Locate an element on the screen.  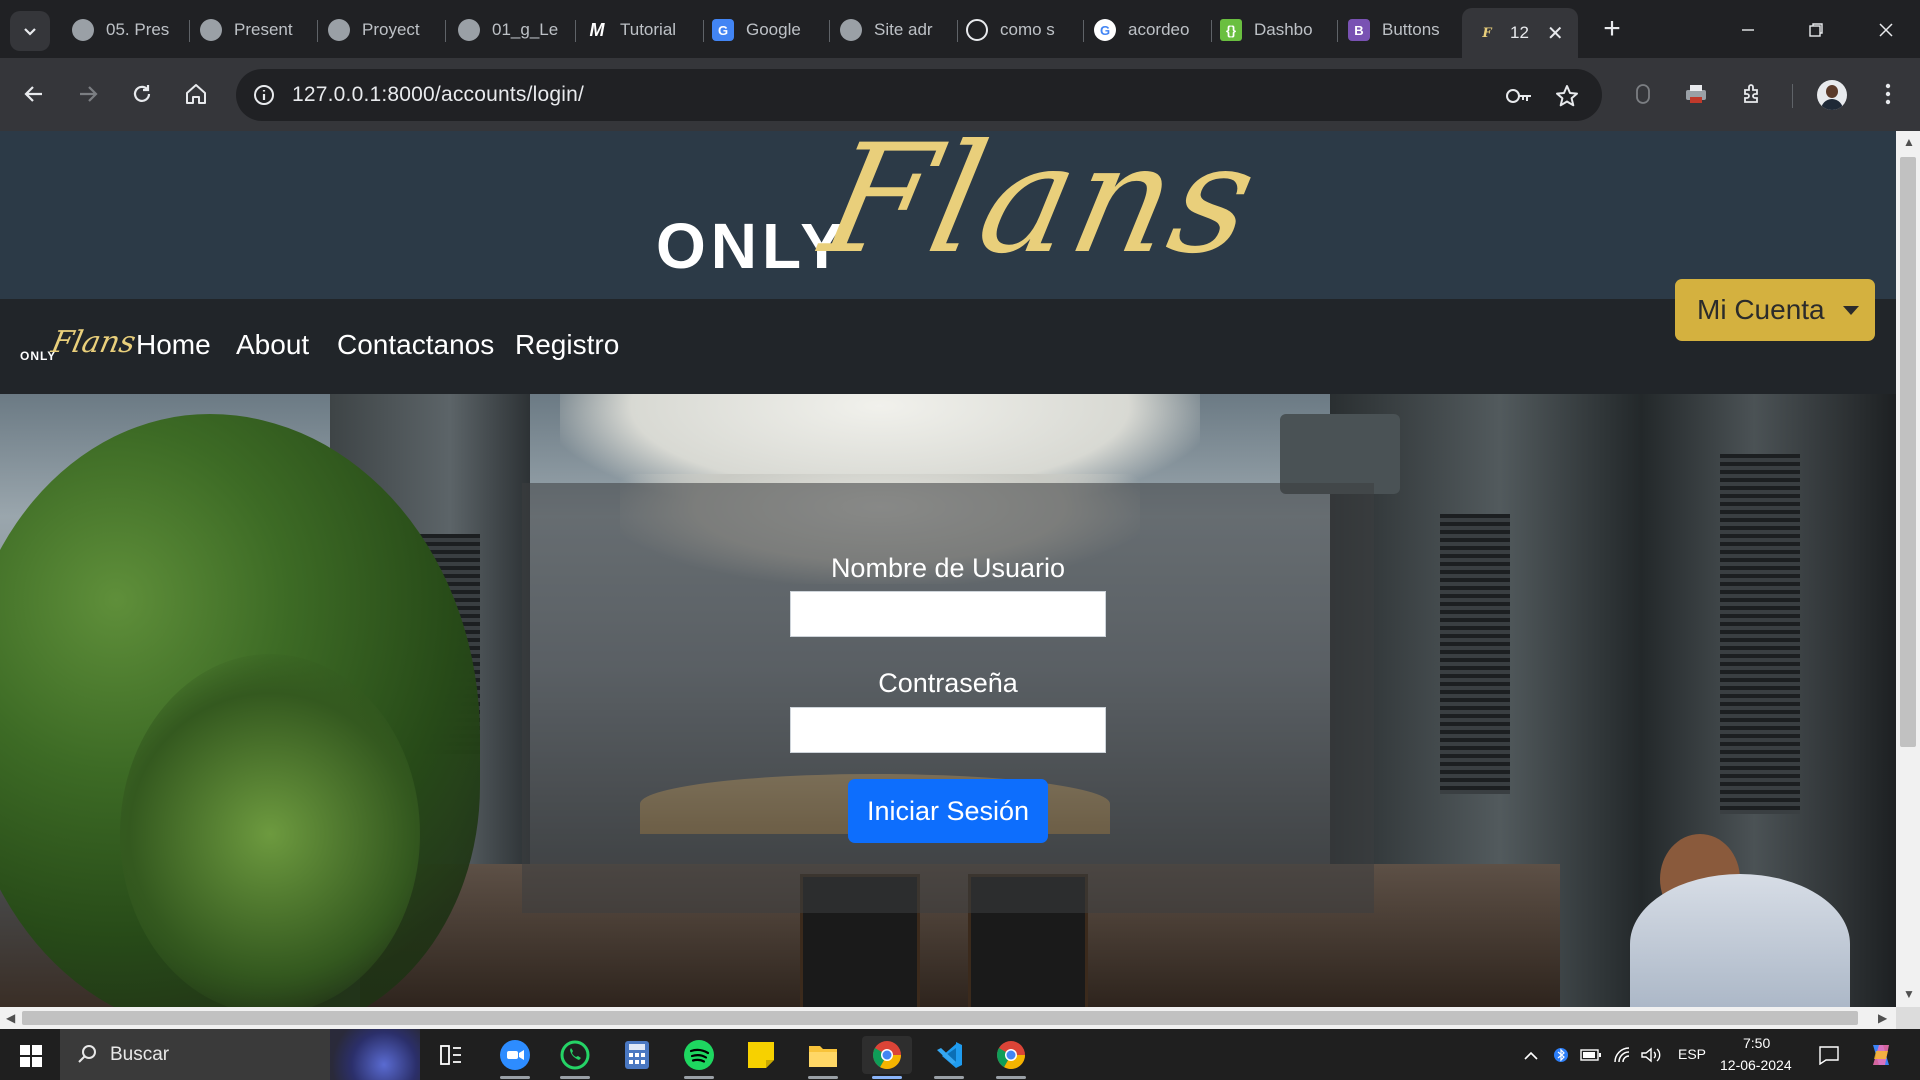
address-bar: 127.0.0.1:8000/accounts/login/ is located at coordinates (919, 95).